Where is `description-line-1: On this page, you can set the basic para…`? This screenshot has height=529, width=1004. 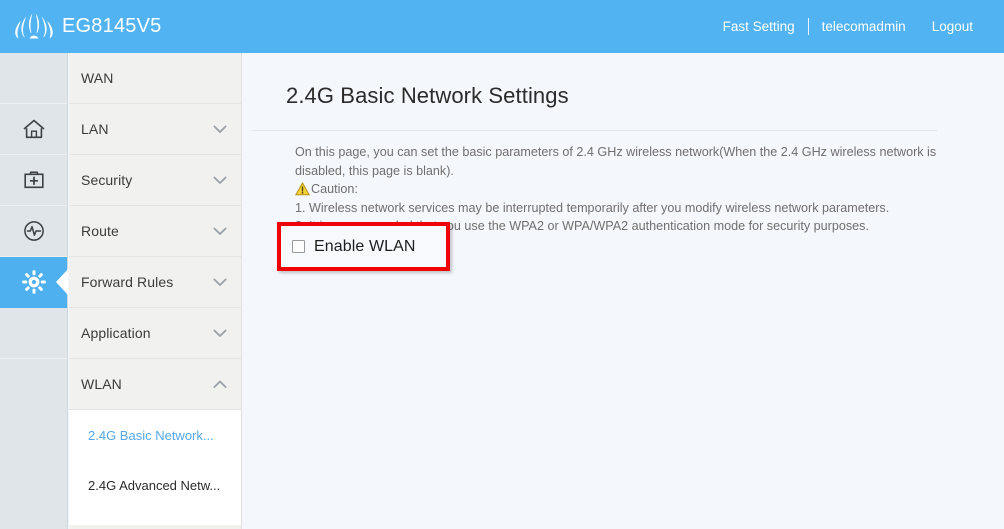 description-line-1: On this page, you can set the basic para… is located at coordinates (616, 152).